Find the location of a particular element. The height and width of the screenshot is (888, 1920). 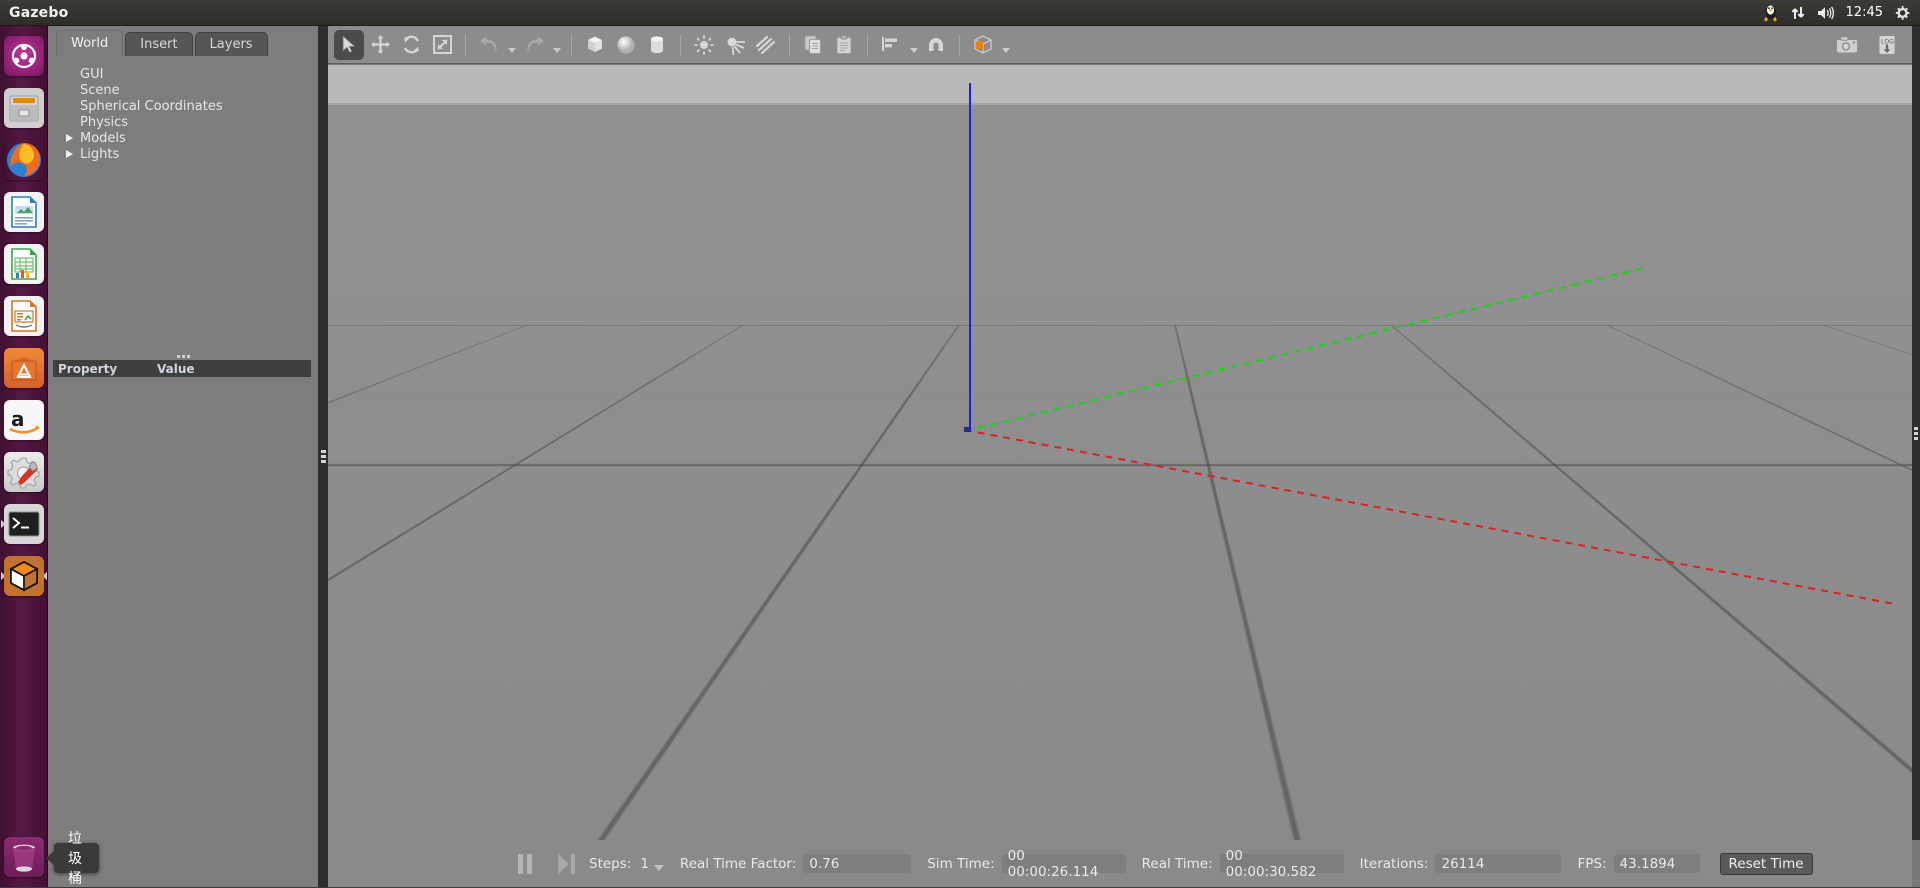

paste-button is located at coordinates (844, 45).